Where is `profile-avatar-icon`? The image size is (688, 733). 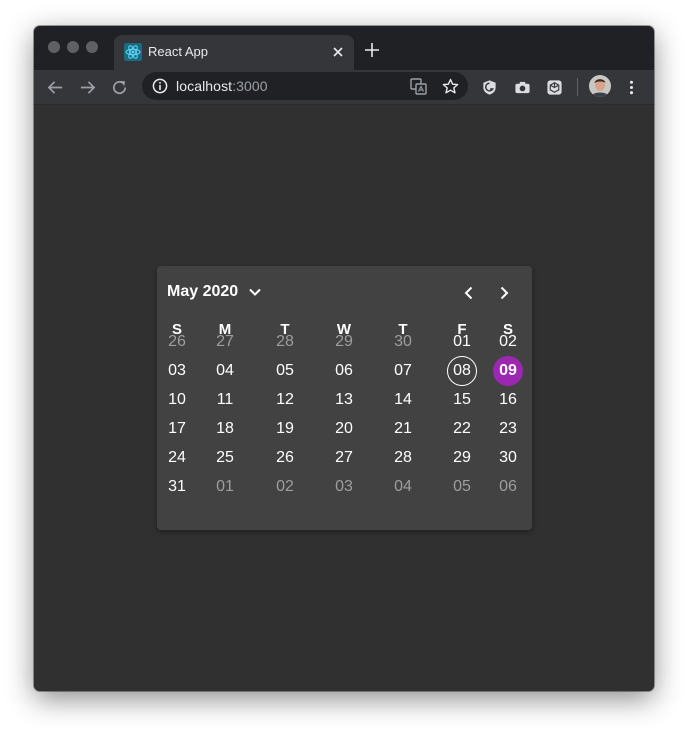 profile-avatar-icon is located at coordinates (600, 86).